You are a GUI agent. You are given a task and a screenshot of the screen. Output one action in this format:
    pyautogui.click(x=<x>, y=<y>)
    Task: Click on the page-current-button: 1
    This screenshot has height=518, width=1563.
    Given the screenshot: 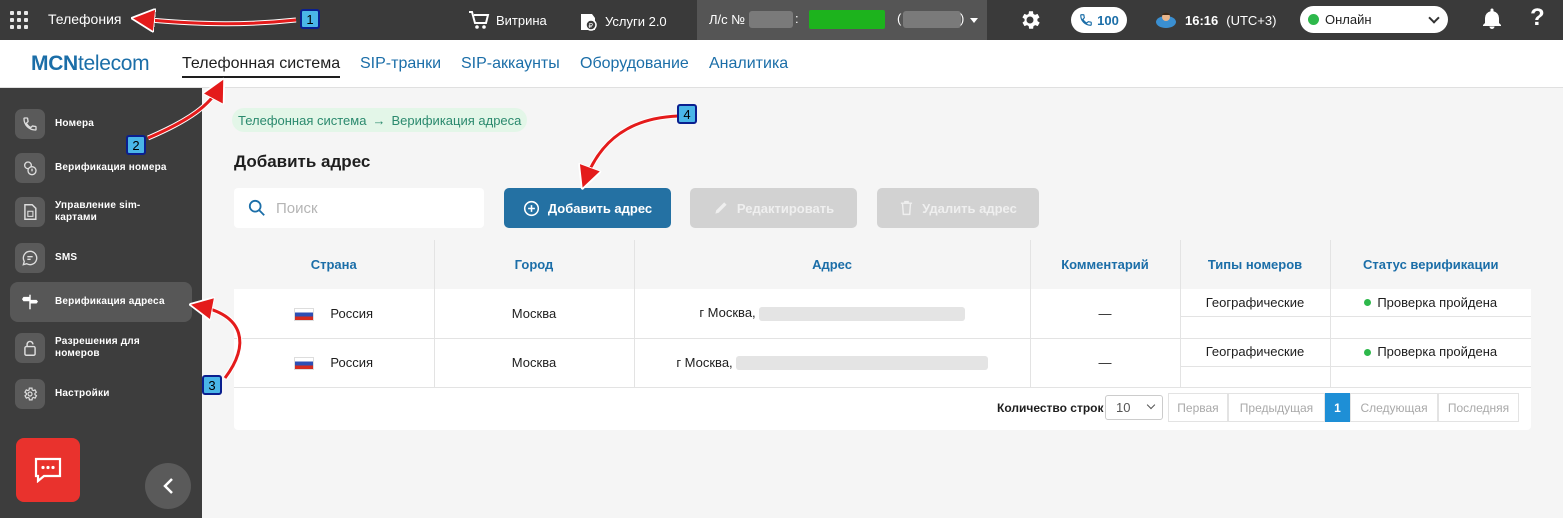 What is the action you would take?
    pyautogui.click(x=1337, y=407)
    